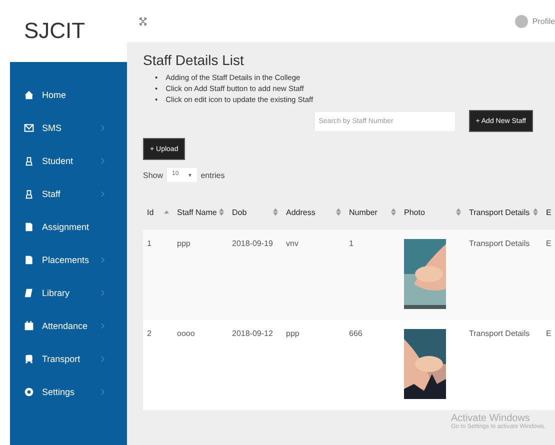 The height and width of the screenshot is (445, 555). What do you see at coordinates (29, 293) in the screenshot?
I see `book-icon` at bounding box center [29, 293].